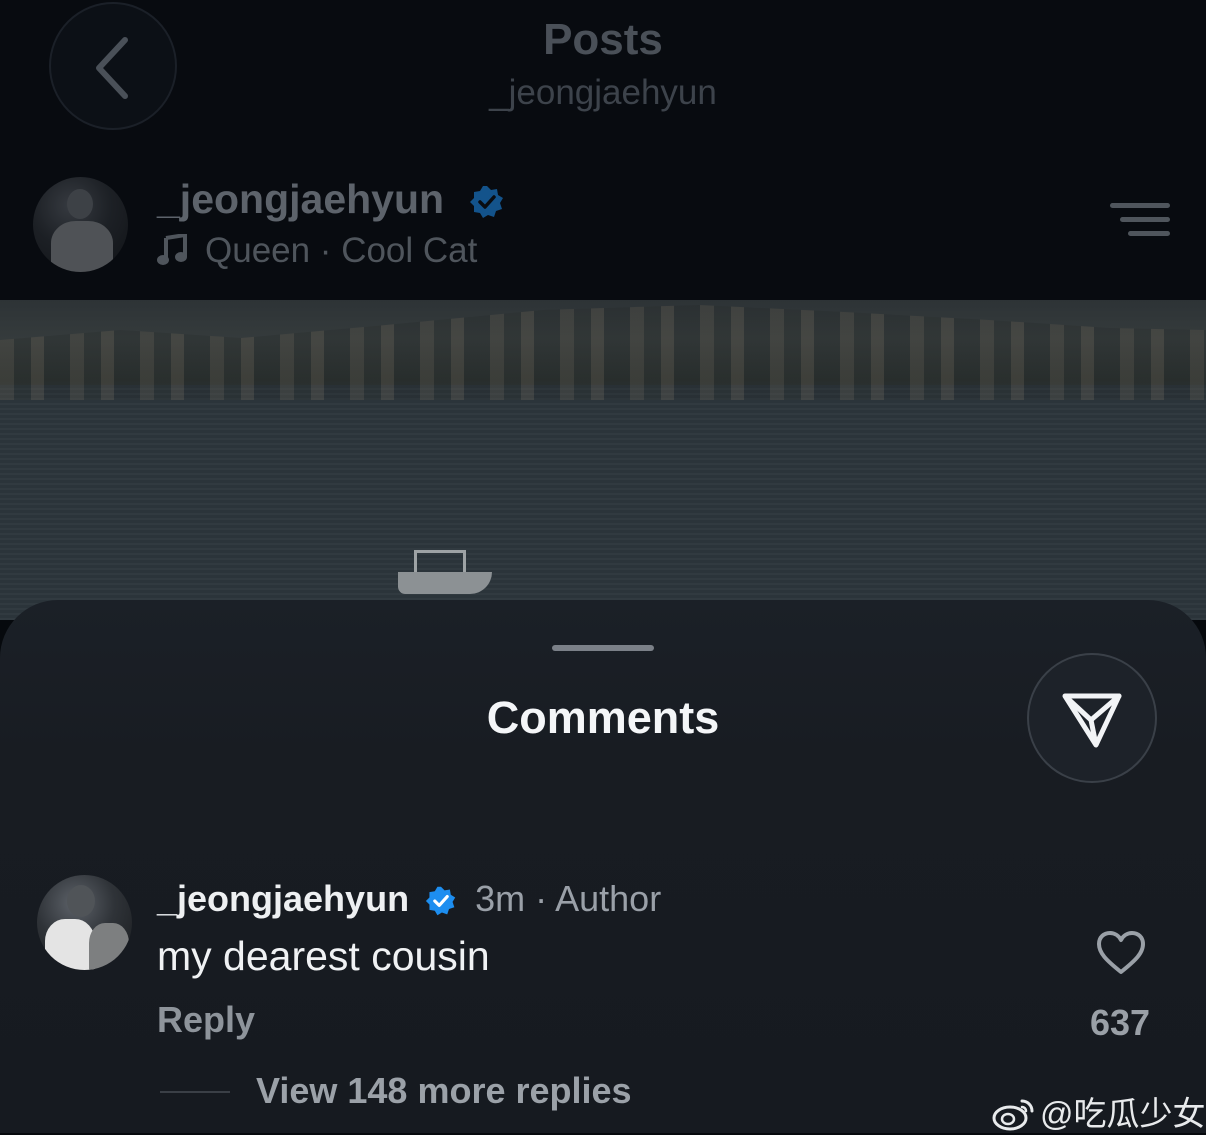  What do you see at coordinates (445, 571) in the screenshot?
I see `boat` at bounding box center [445, 571].